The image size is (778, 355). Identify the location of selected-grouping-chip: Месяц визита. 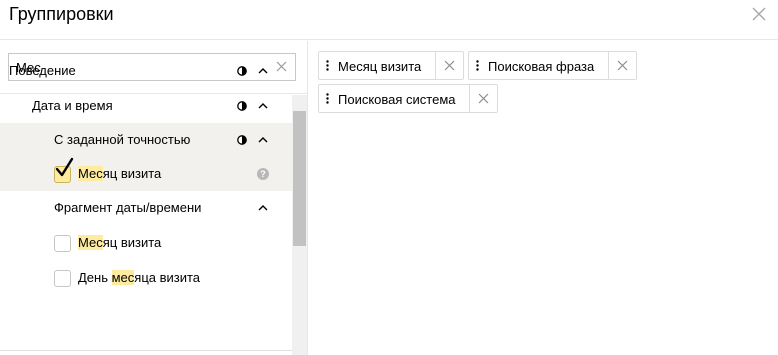
(391, 65).